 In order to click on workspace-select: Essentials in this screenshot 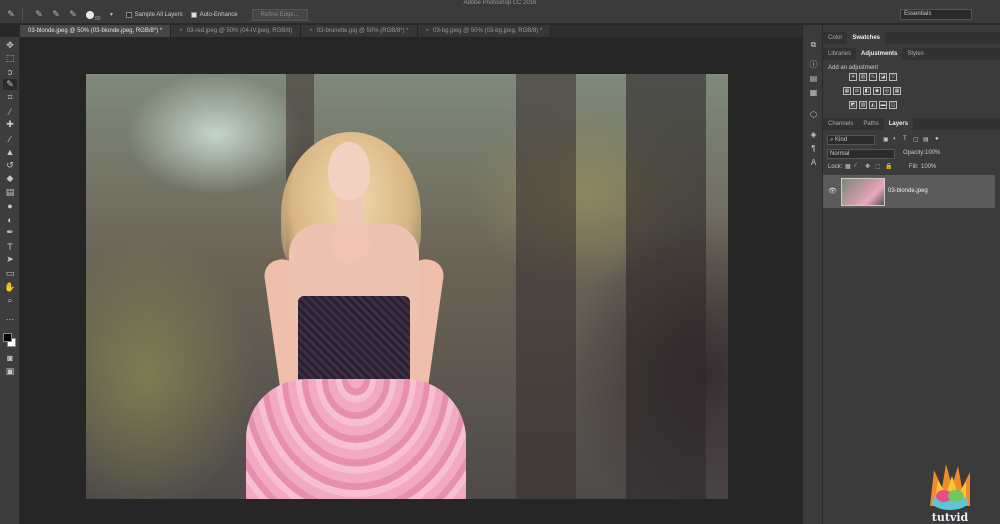, I will do `click(936, 14)`.